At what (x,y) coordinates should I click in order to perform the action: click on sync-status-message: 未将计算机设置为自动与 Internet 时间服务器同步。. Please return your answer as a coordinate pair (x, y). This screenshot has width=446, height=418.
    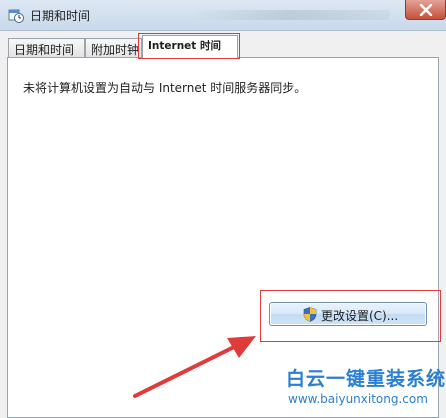
    Looking at the image, I should click on (165, 88).